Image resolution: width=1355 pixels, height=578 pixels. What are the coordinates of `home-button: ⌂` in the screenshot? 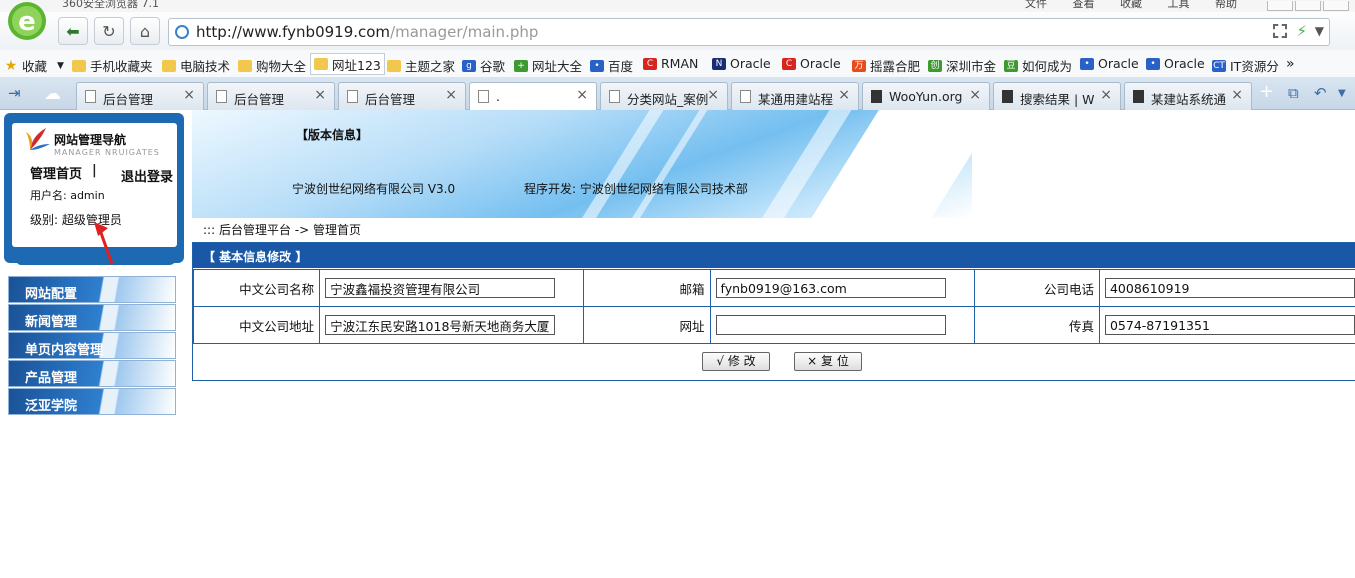 It's located at (145, 31).